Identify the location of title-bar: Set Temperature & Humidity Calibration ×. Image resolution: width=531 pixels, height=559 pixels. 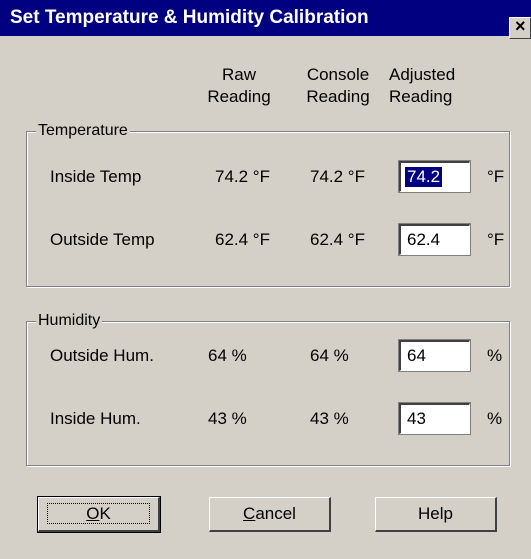
(265, 19).